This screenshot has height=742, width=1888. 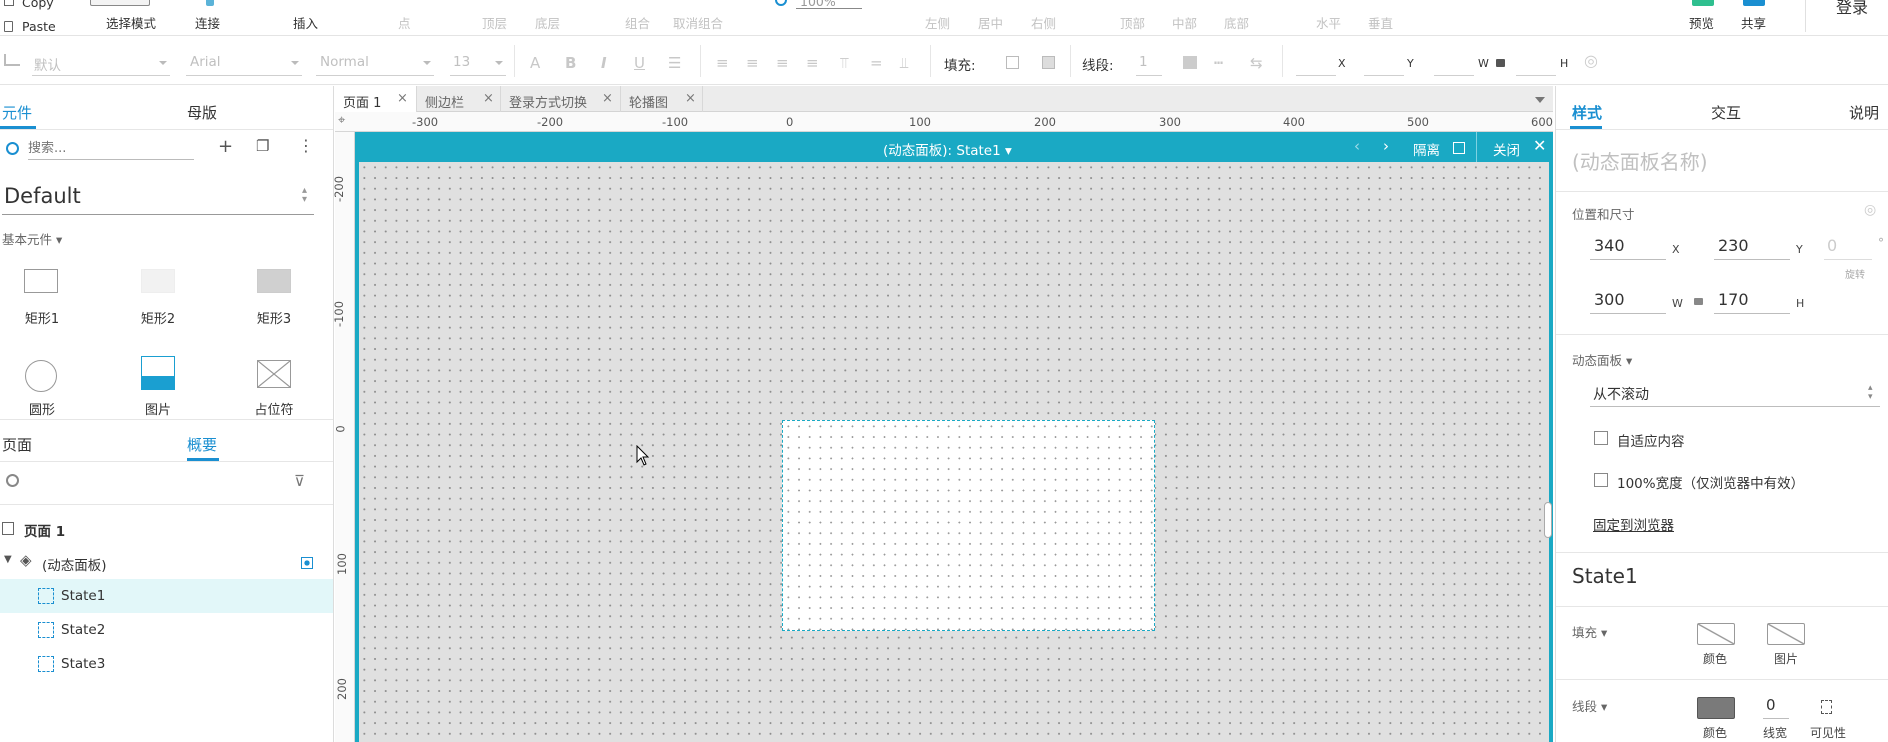 What do you see at coordinates (1753, 22) in the screenshot?
I see `share-button: 共享` at bounding box center [1753, 22].